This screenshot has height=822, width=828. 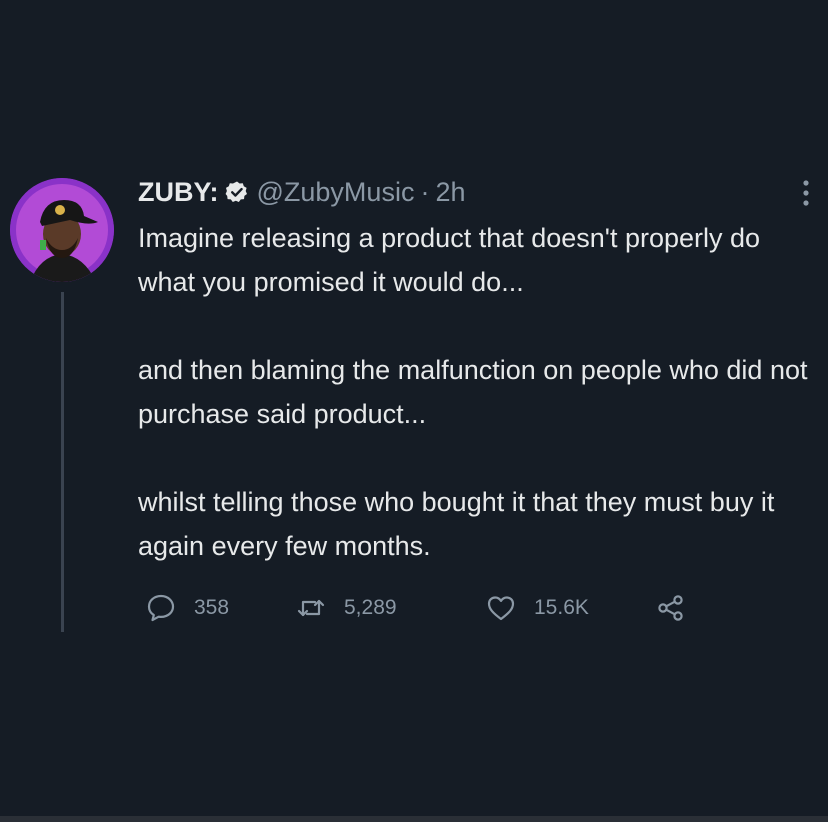 I want to click on thread-line, so click(x=62, y=462).